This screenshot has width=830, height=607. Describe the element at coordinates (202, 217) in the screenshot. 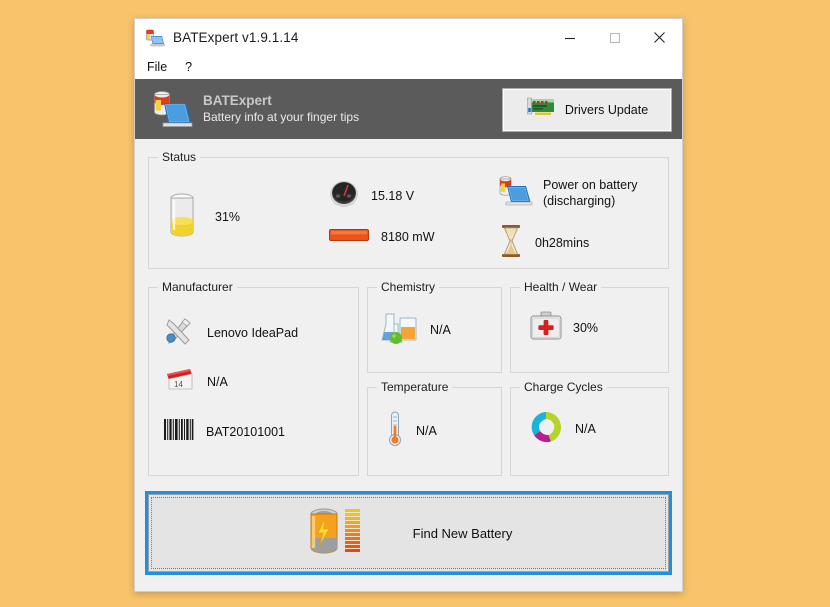

I see `status-charge-row: 31%` at that location.